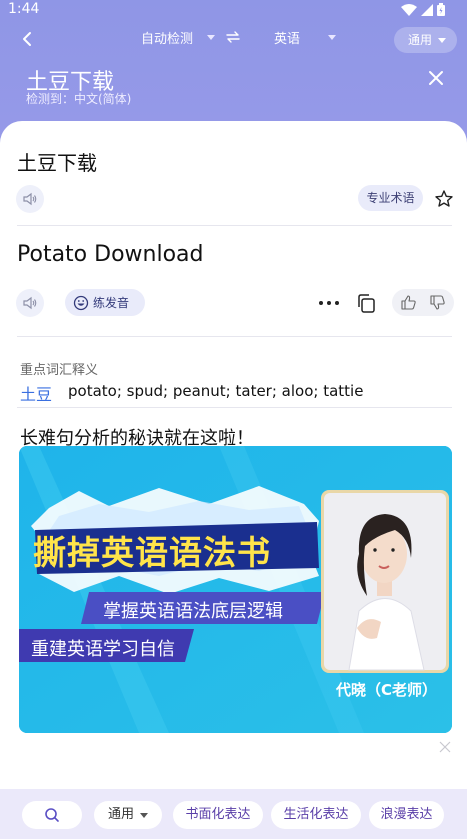 This screenshot has height=839, width=467. I want to click on top-bar: 自动检测 英语 通用, so click(233, 39).